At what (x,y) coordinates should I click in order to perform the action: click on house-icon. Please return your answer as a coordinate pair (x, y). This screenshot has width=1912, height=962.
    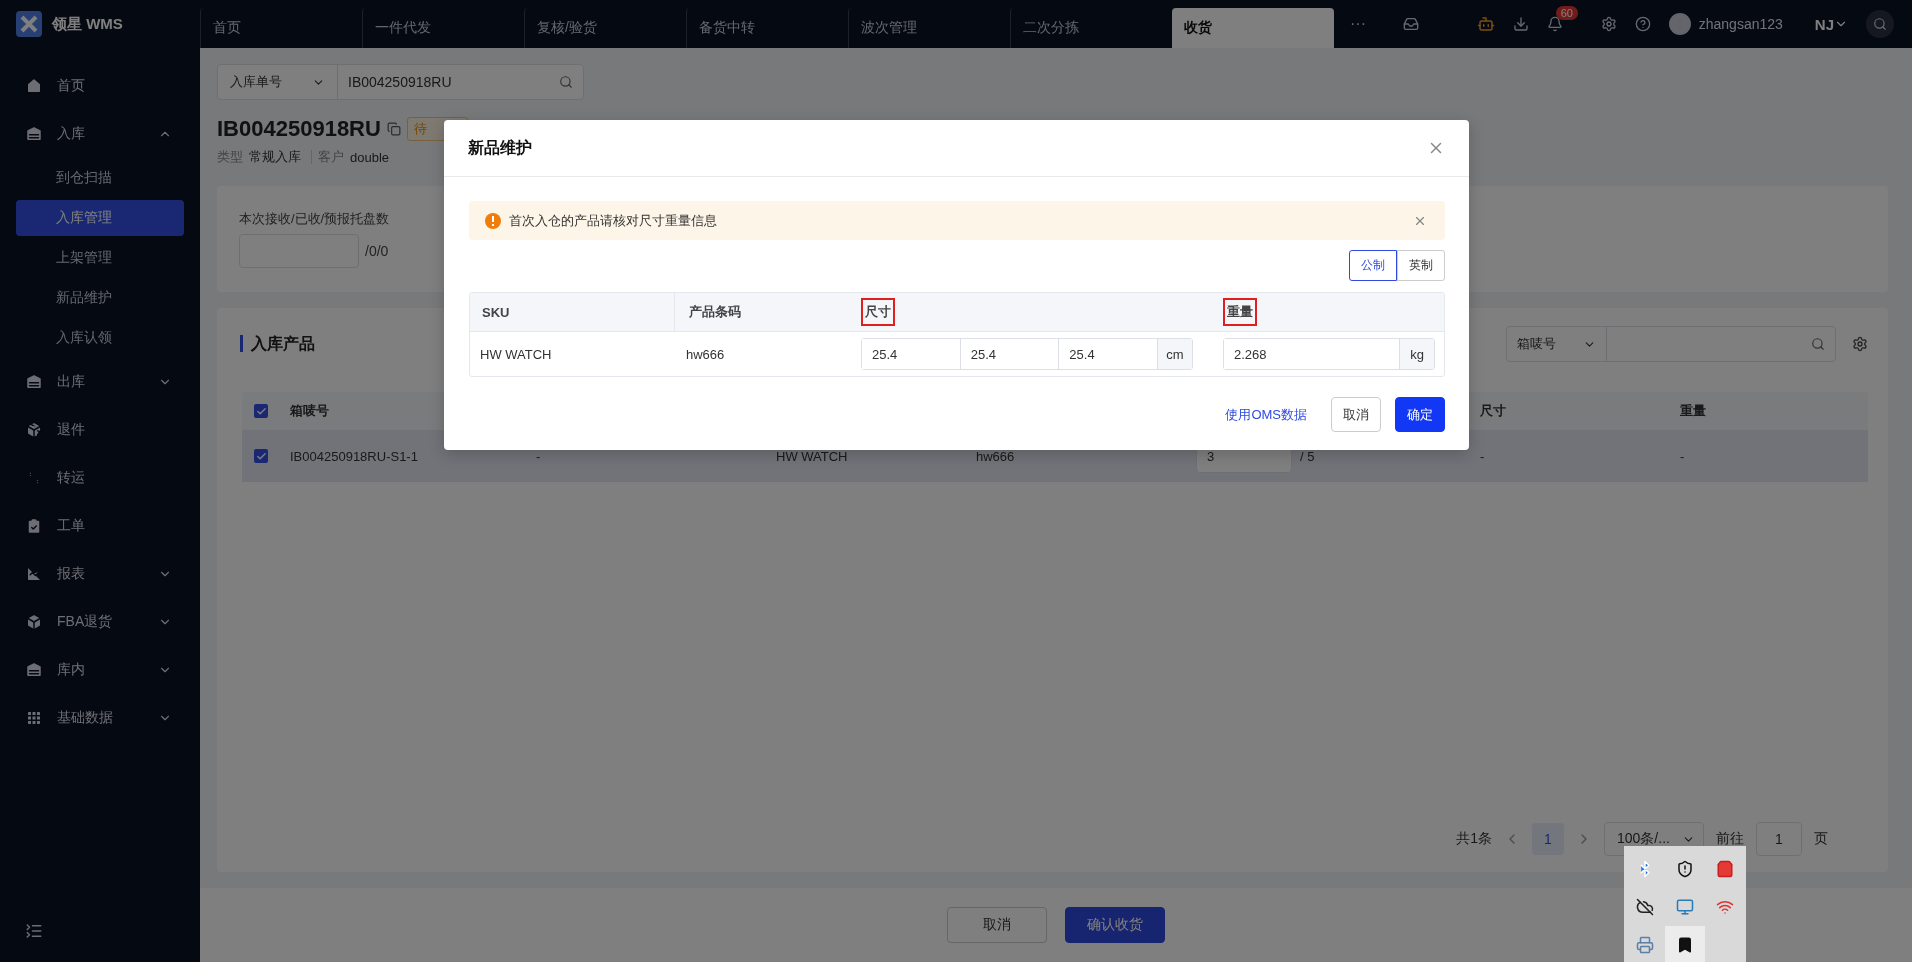
    Looking at the image, I should click on (34, 86).